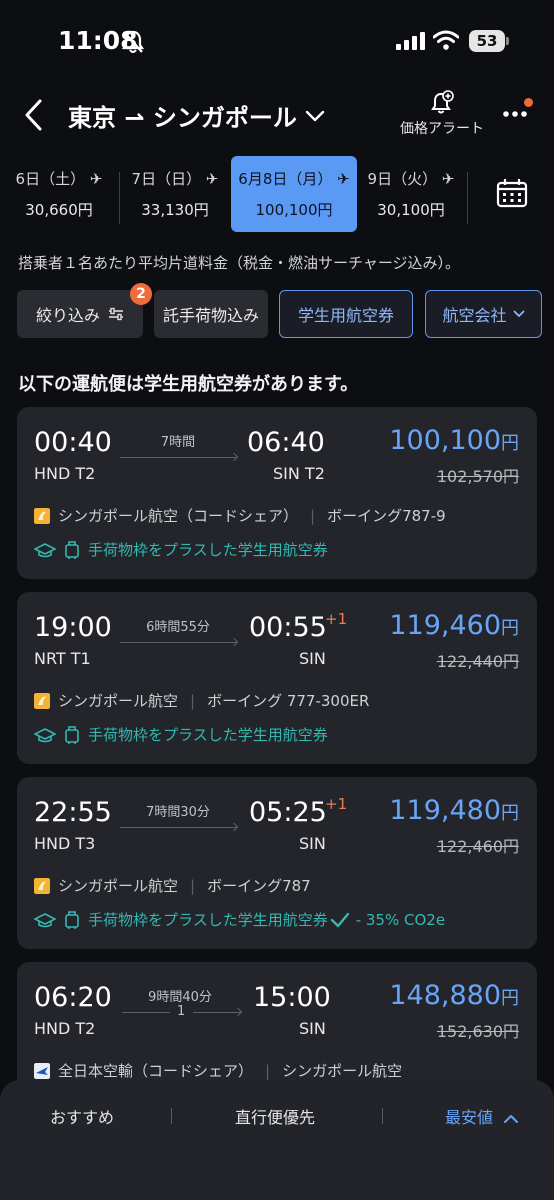 The height and width of the screenshot is (1200, 554). I want to click on flight-duration: 7時間30分, so click(178, 812).